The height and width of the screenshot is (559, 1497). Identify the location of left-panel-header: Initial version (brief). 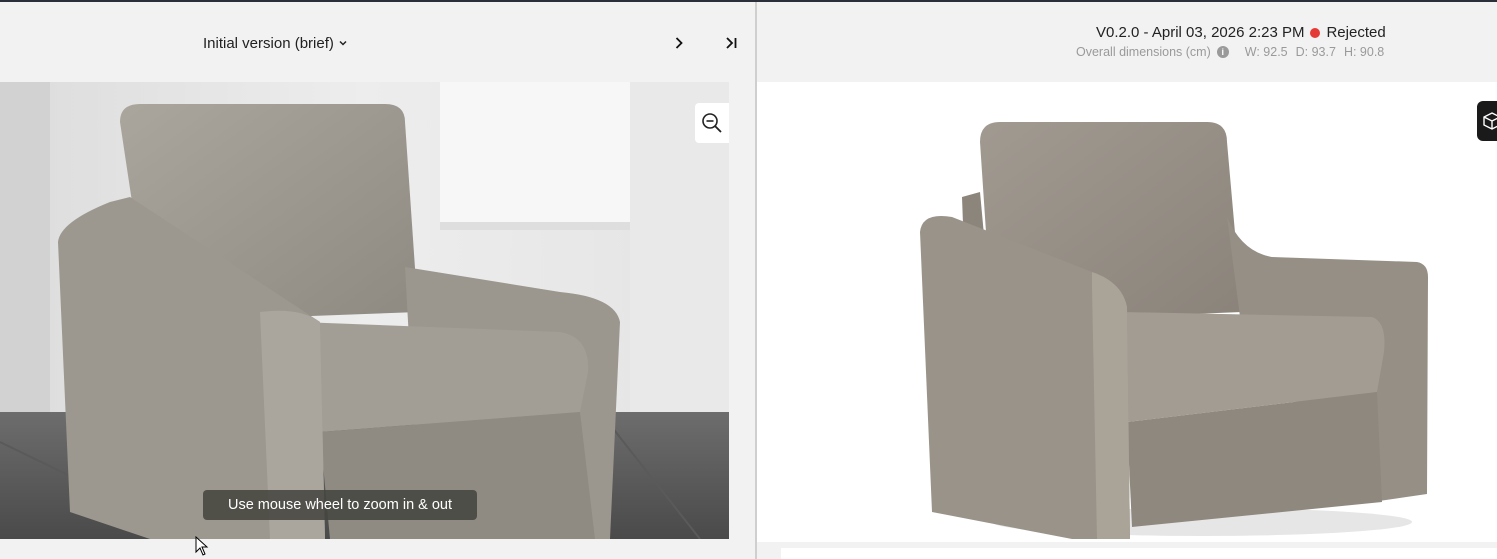
(377, 42).